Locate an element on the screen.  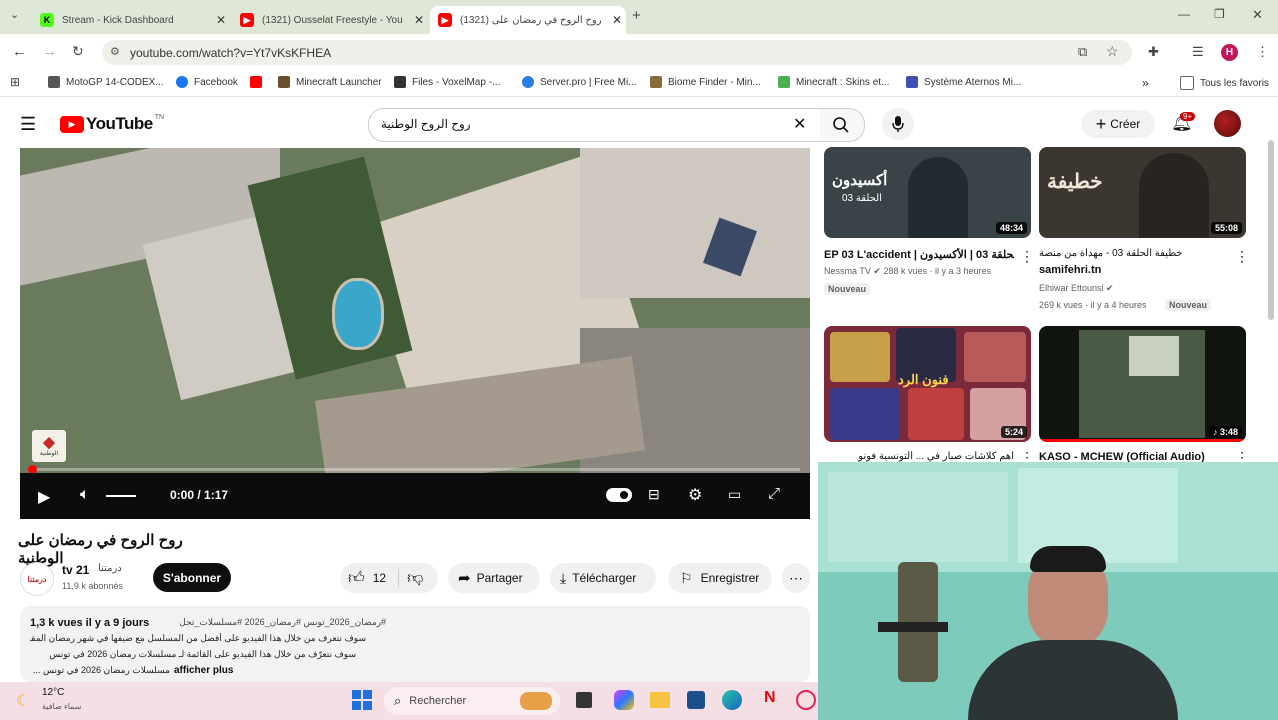
address-bar: ⚙ youtube.com/watch?v=Yt7vKsKFHEA ⧉ ☆ is located at coordinates (617, 52).